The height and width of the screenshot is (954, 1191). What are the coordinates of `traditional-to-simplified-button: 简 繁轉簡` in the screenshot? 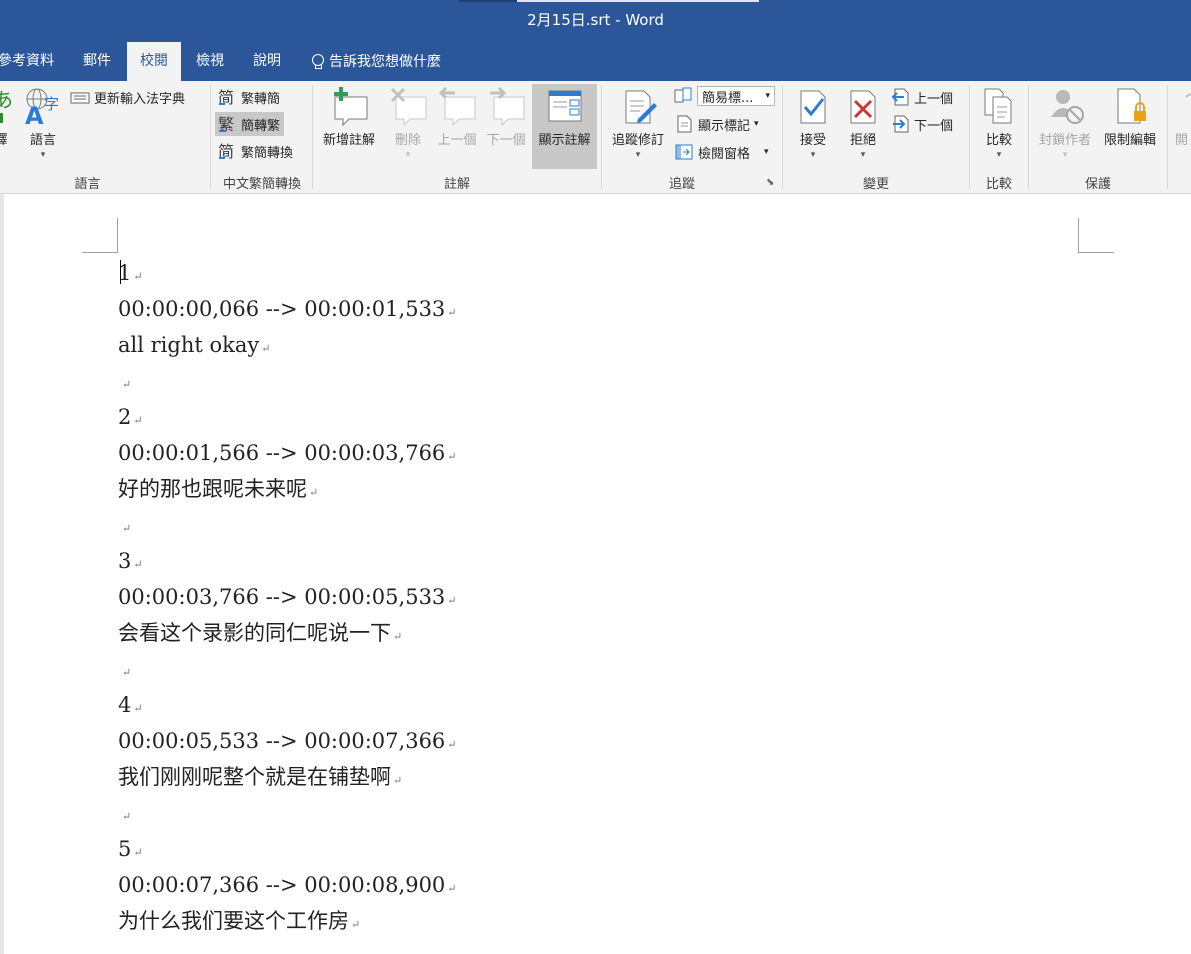 It's located at (248, 97).